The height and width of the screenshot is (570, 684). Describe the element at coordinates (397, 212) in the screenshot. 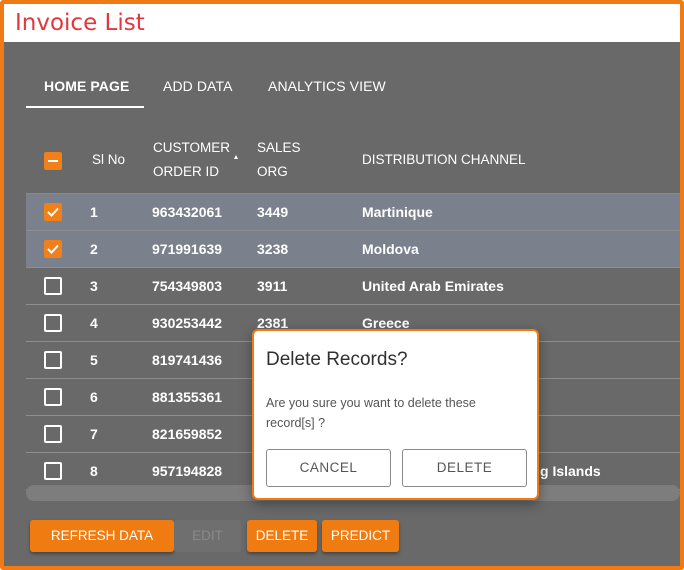

I see `cell-channel: Martinique` at that location.